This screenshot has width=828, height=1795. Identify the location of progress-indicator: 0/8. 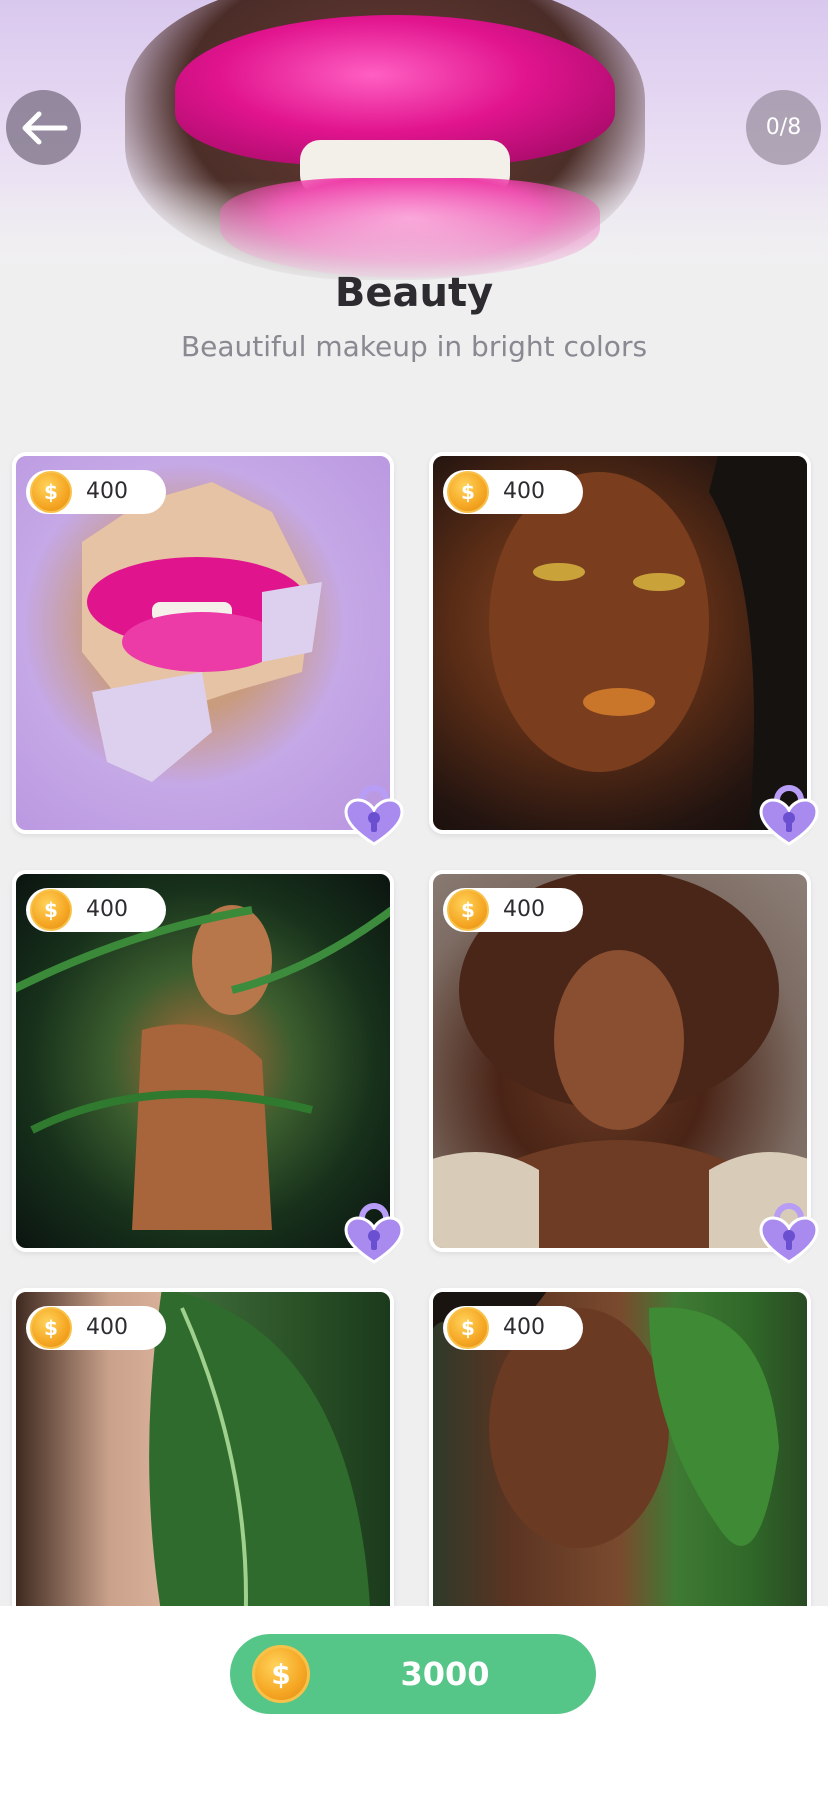
(783, 127).